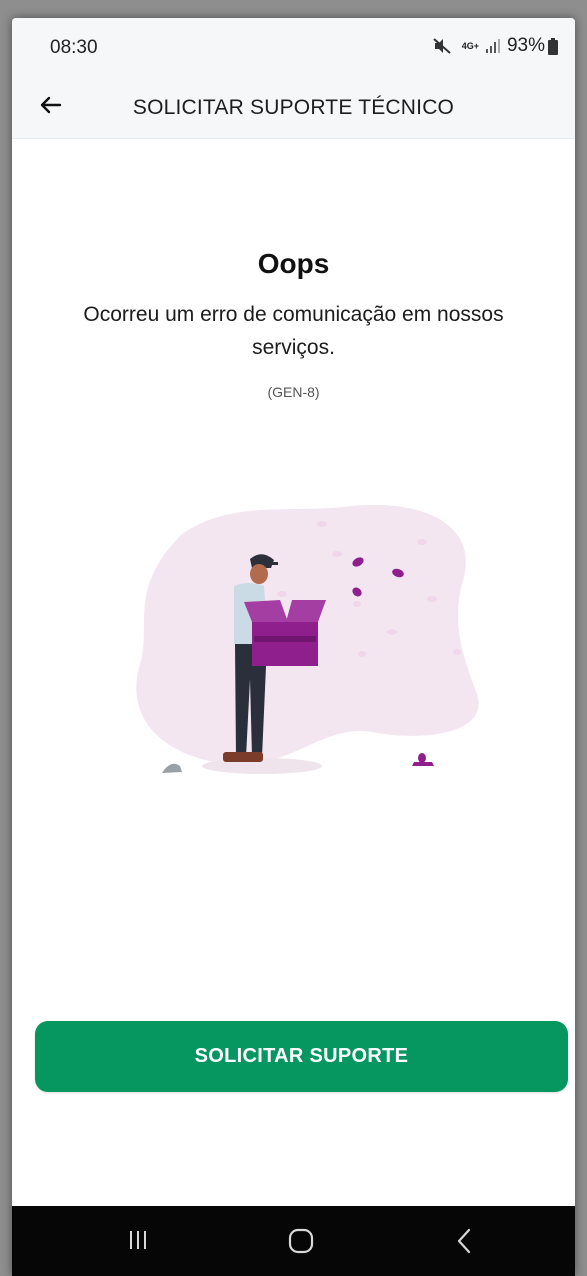 This screenshot has height=1276, width=587. Describe the element at coordinates (301, 1056) in the screenshot. I see `request-support-button: SOLICITAR SUPORTE` at that location.